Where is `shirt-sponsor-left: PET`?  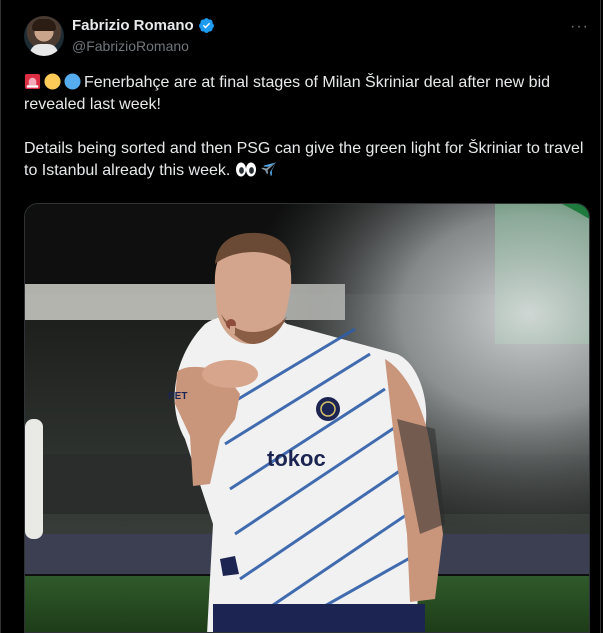 shirt-sponsor-left: PET is located at coordinates (177, 396).